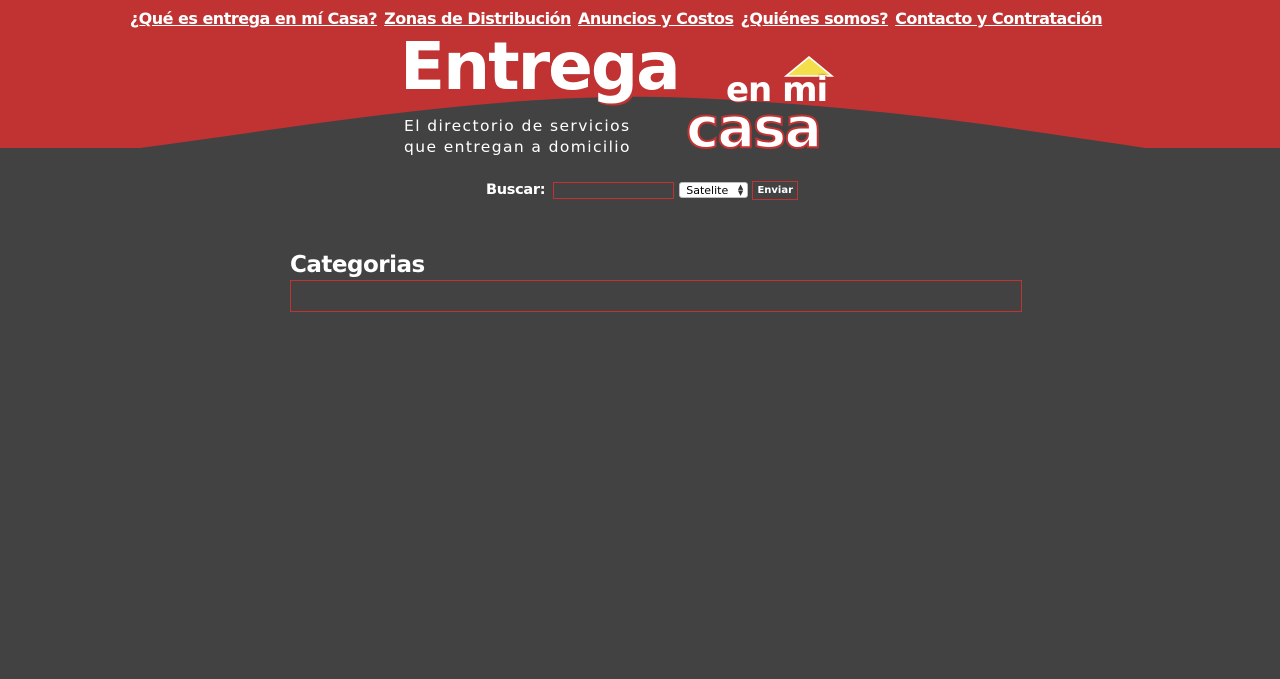  Describe the element at coordinates (614, 190) in the screenshot. I see `search-input` at that location.